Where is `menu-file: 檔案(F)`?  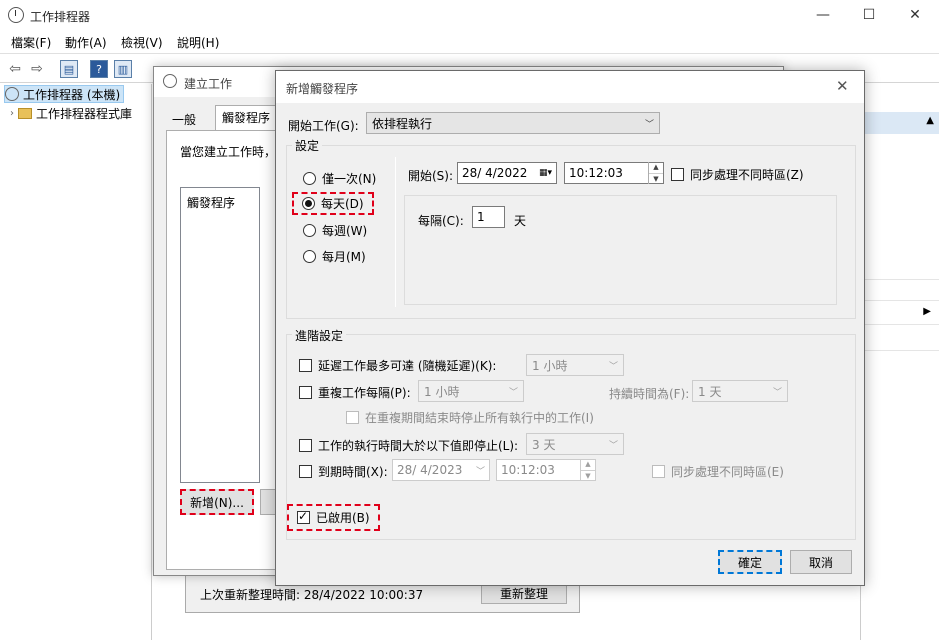 menu-file: 檔案(F) is located at coordinates (31, 42).